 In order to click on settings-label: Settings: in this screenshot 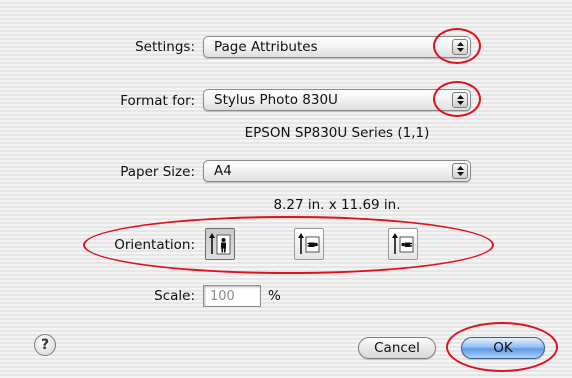, I will do `click(165, 47)`.